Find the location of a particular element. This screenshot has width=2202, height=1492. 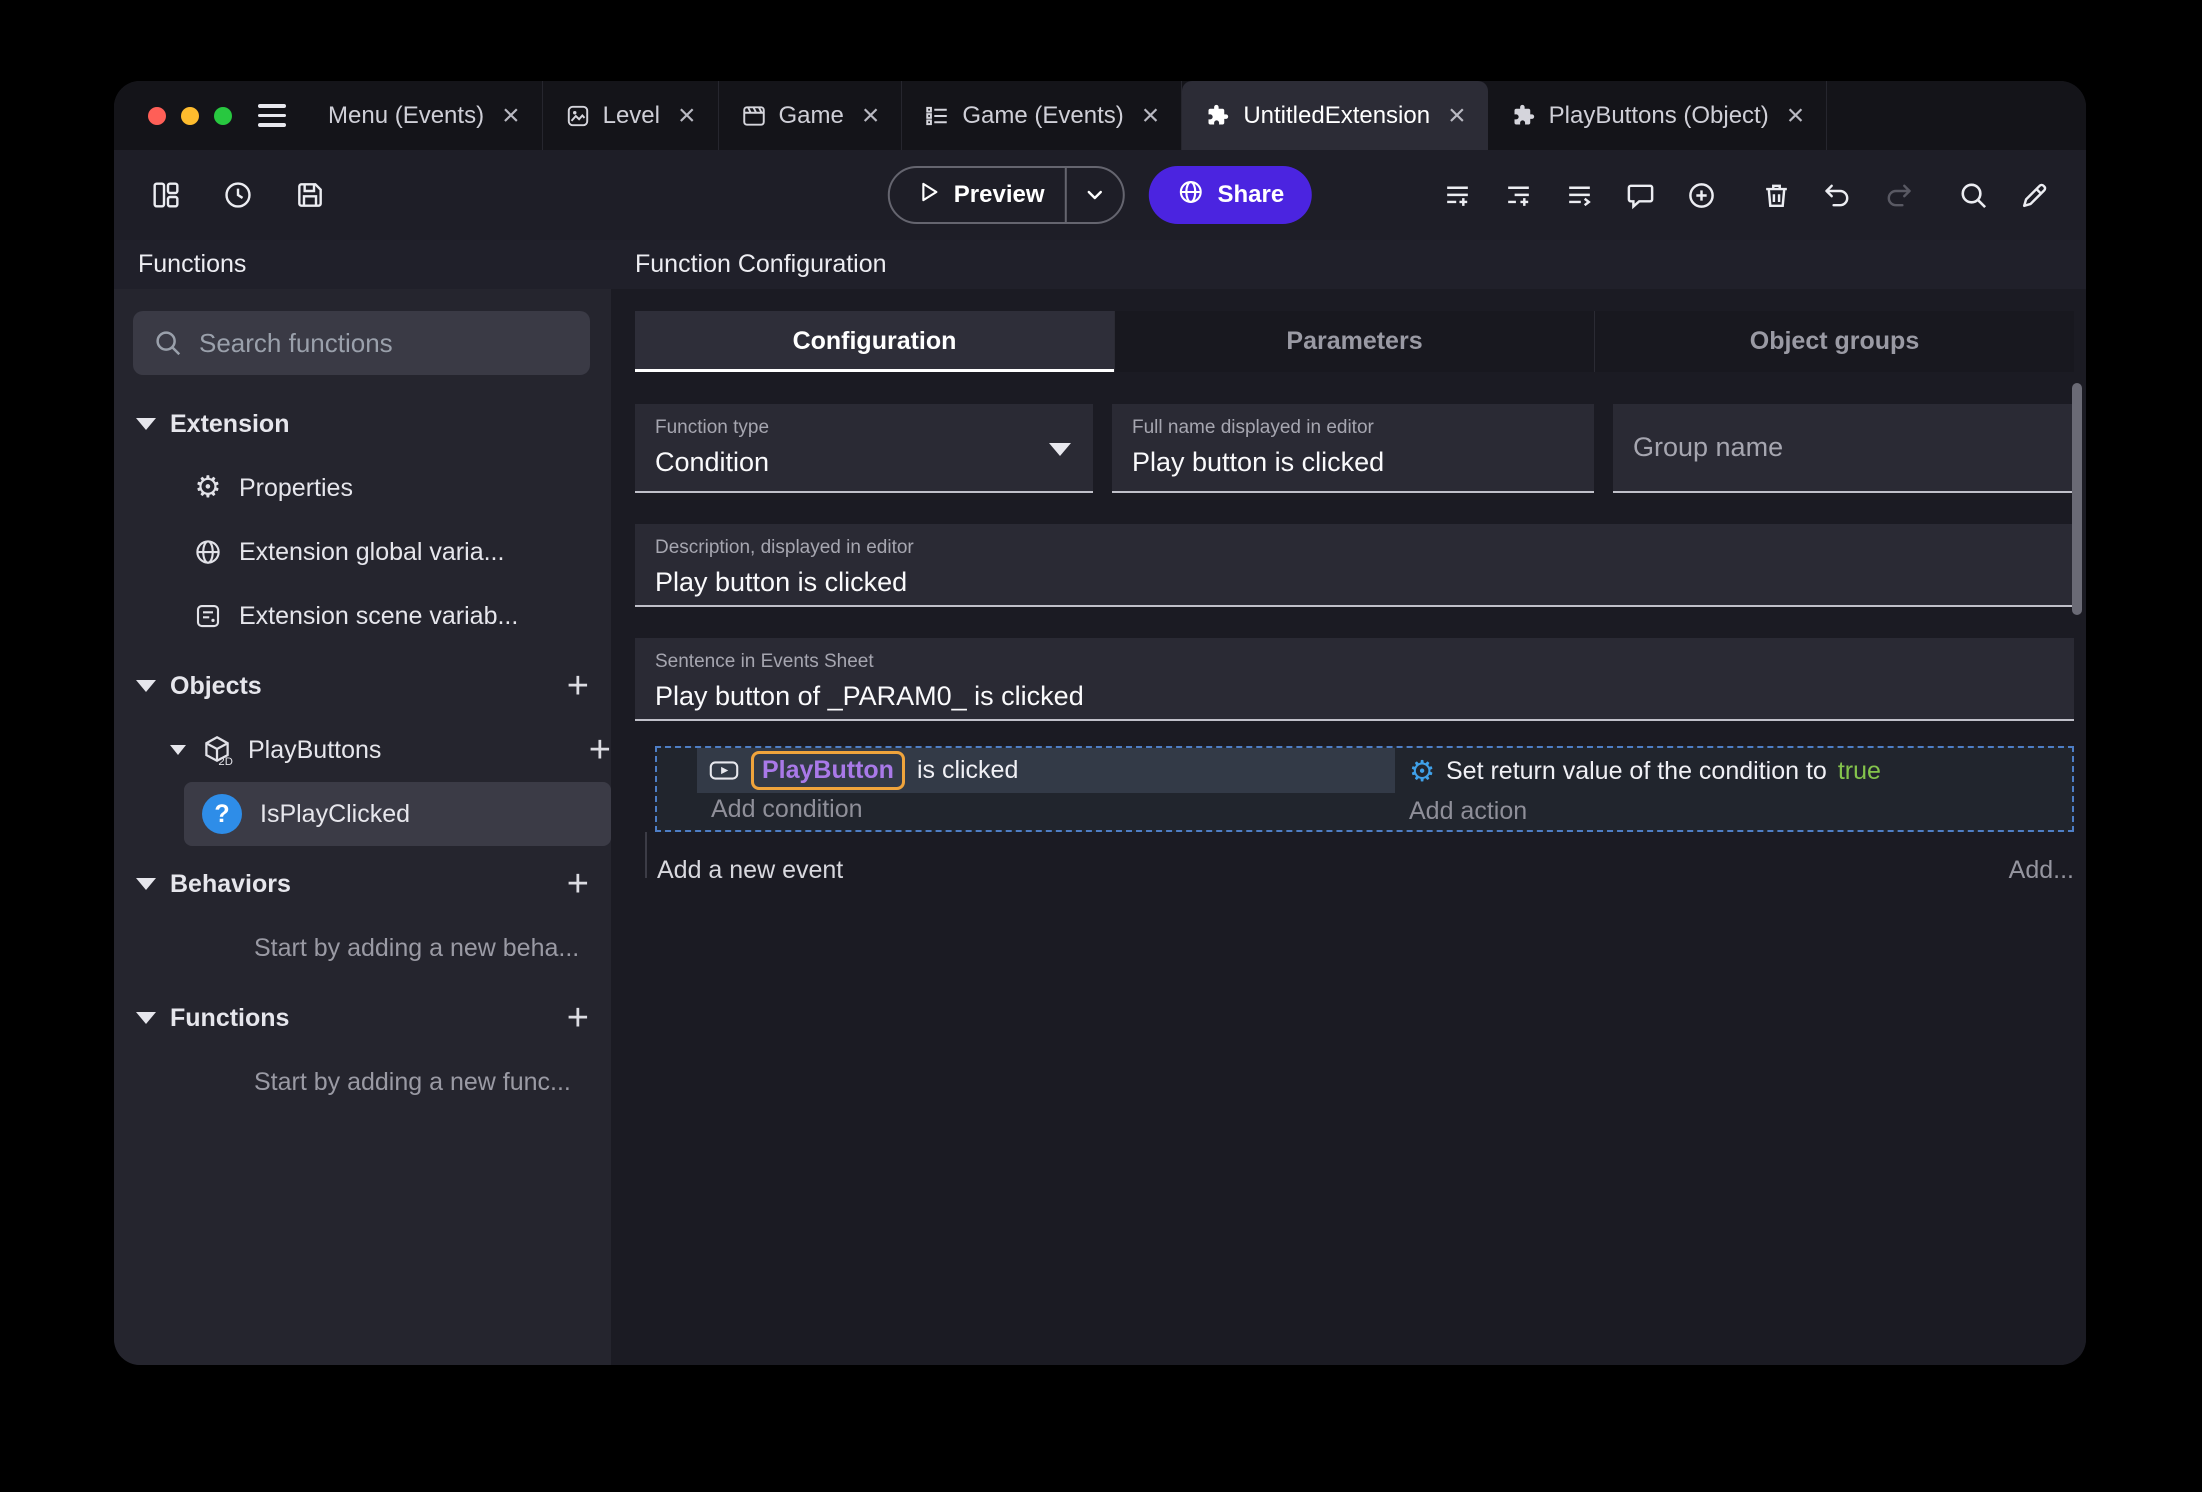

search-icon is located at coordinates (1973, 195).